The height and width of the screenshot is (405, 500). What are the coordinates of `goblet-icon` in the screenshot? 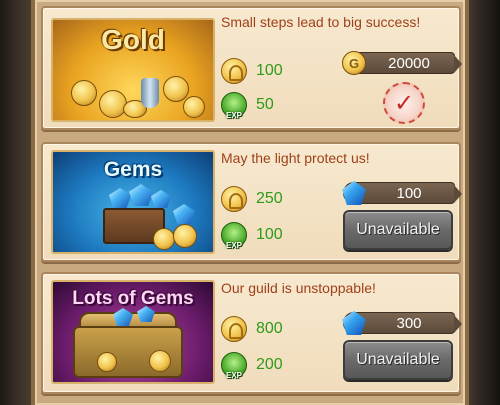 It's located at (150, 93).